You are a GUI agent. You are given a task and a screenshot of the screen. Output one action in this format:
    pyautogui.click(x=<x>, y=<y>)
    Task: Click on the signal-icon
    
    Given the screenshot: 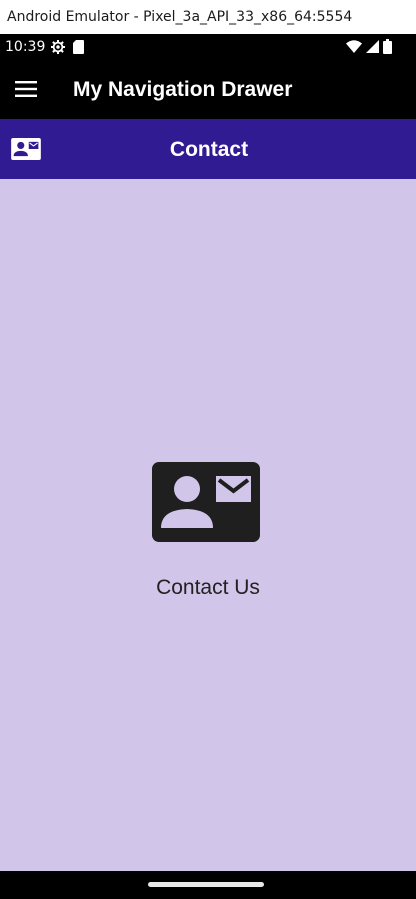 What is the action you would take?
    pyautogui.click(x=372, y=46)
    